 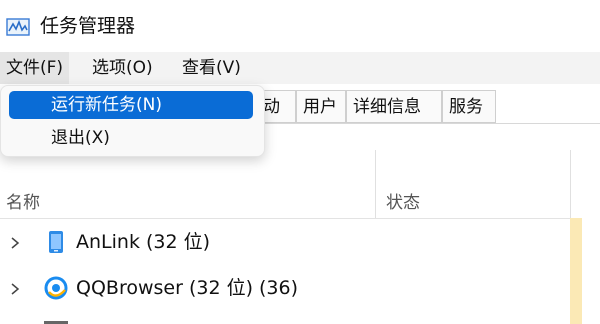 I want to click on menu-view: 查看(V), so click(x=211, y=68).